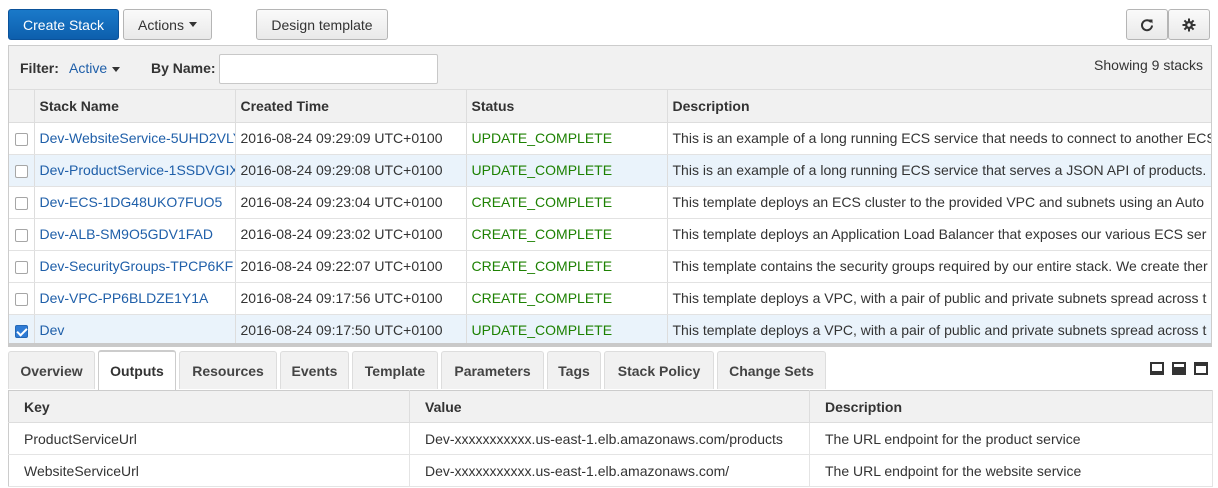 The image size is (1218, 488). I want to click on toolbar: Create Stack Actions Design template, so click(609, 22).